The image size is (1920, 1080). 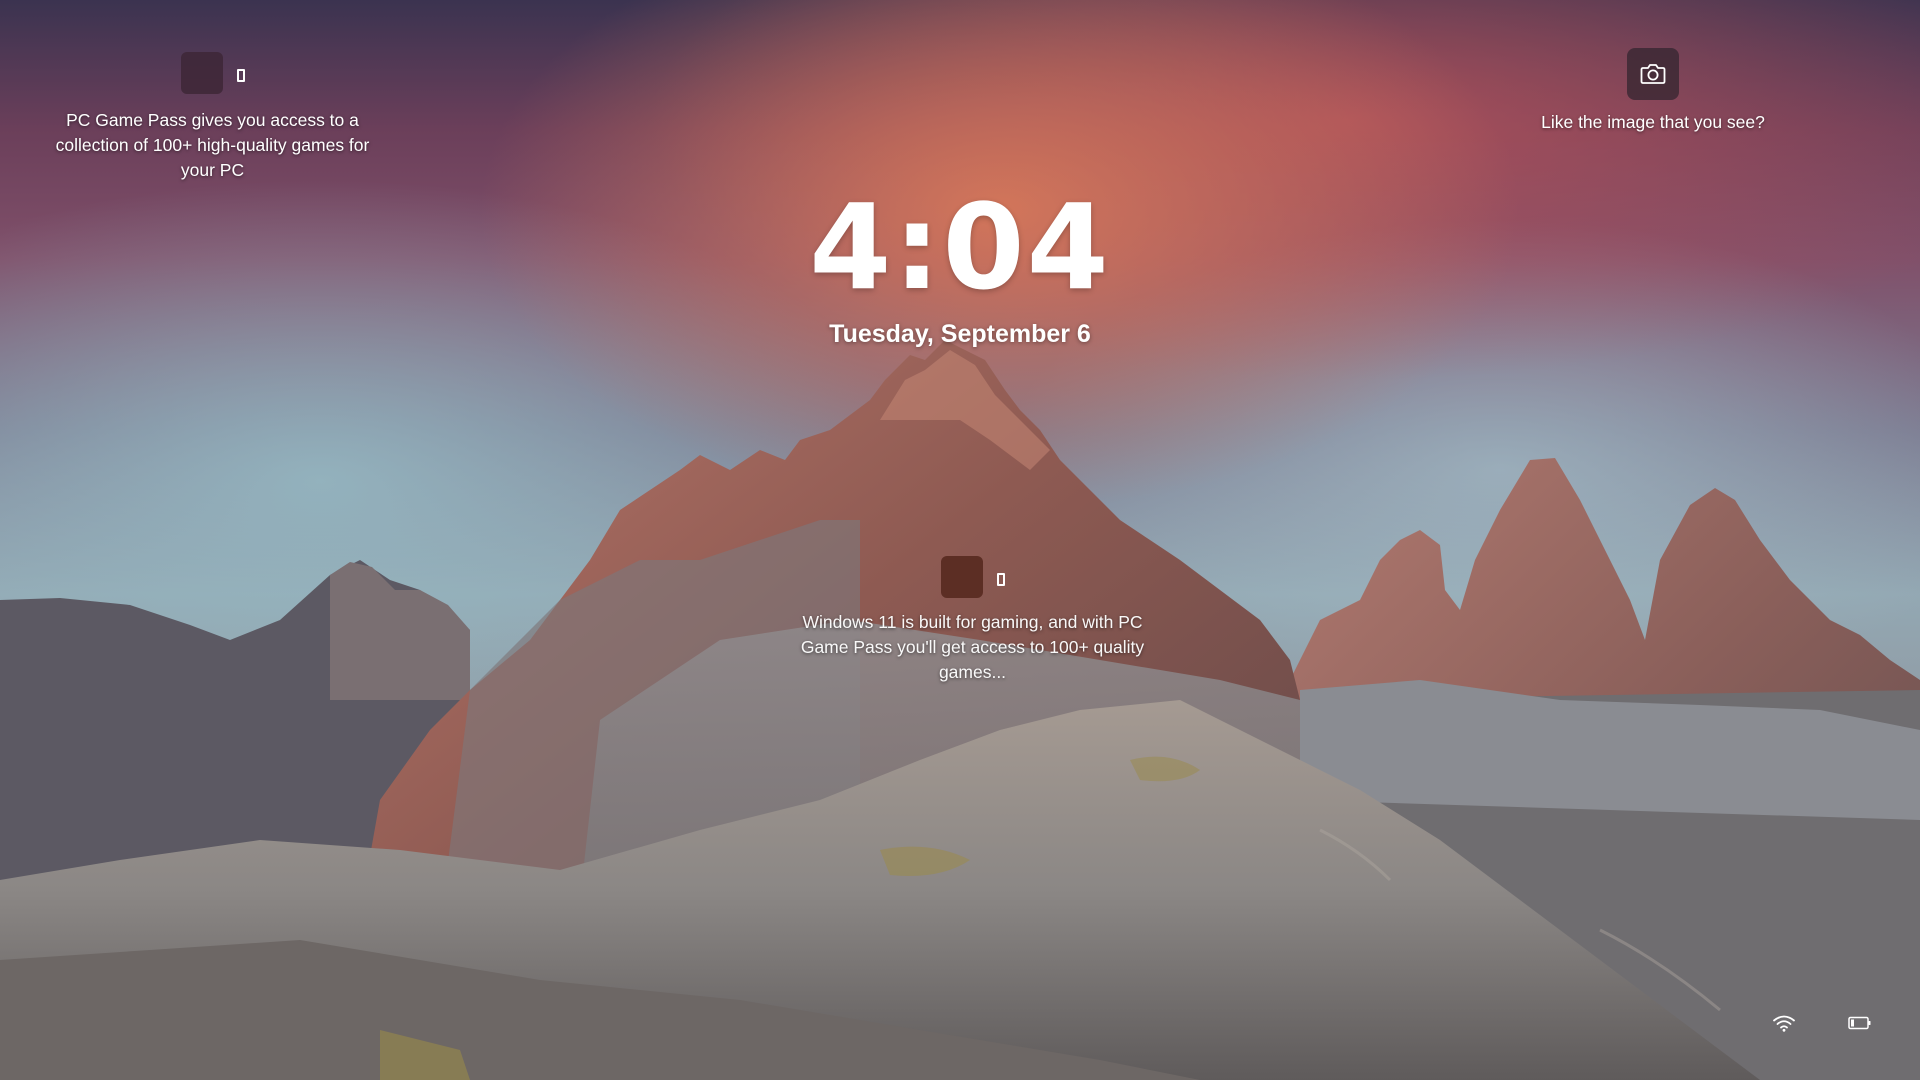 What do you see at coordinates (1822, 1023) in the screenshot?
I see `status-area` at bounding box center [1822, 1023].